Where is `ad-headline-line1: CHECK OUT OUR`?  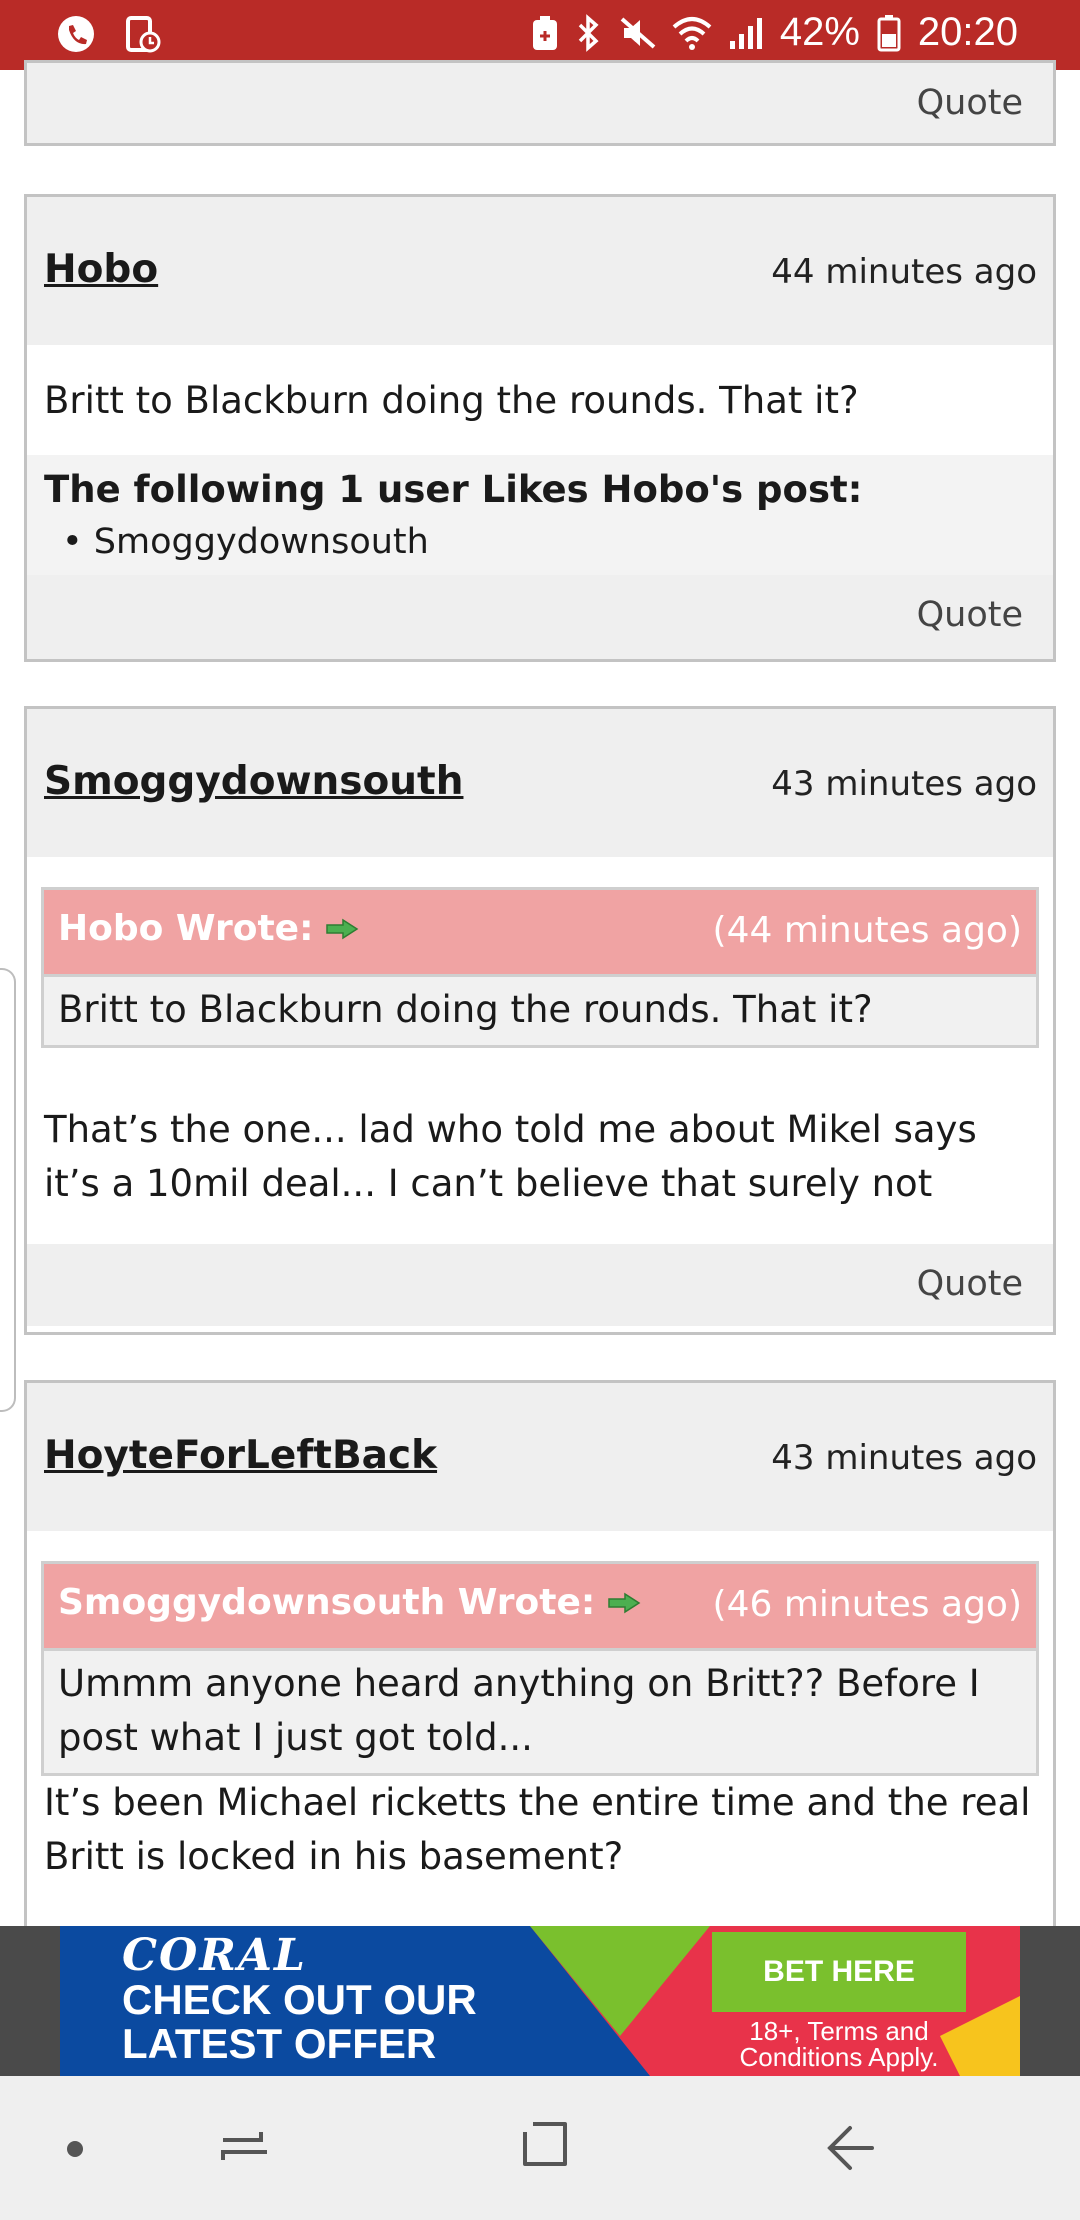
ad-headline-line1: CHECK OUT OUR is located at coordinates (299, 1999).